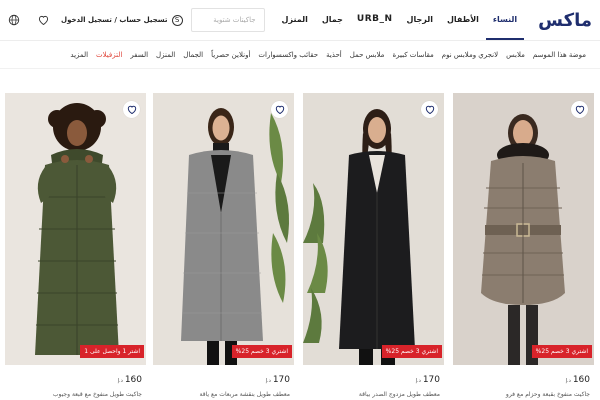  Describe the element at coordinates (420, 20) in the screenshot. I see `nav-men: الرجال` at that location.